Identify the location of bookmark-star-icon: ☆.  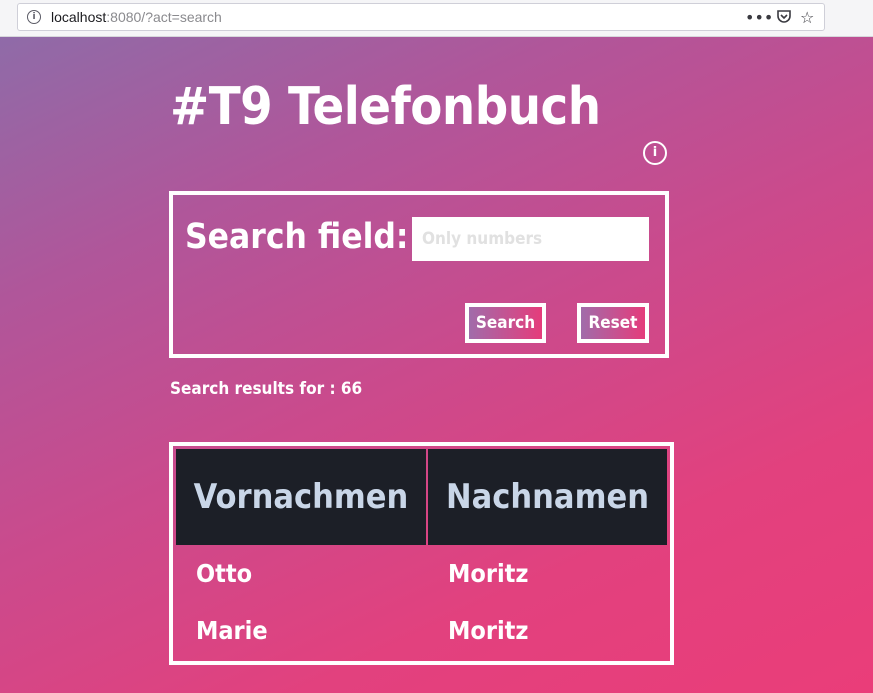
(807, 17).